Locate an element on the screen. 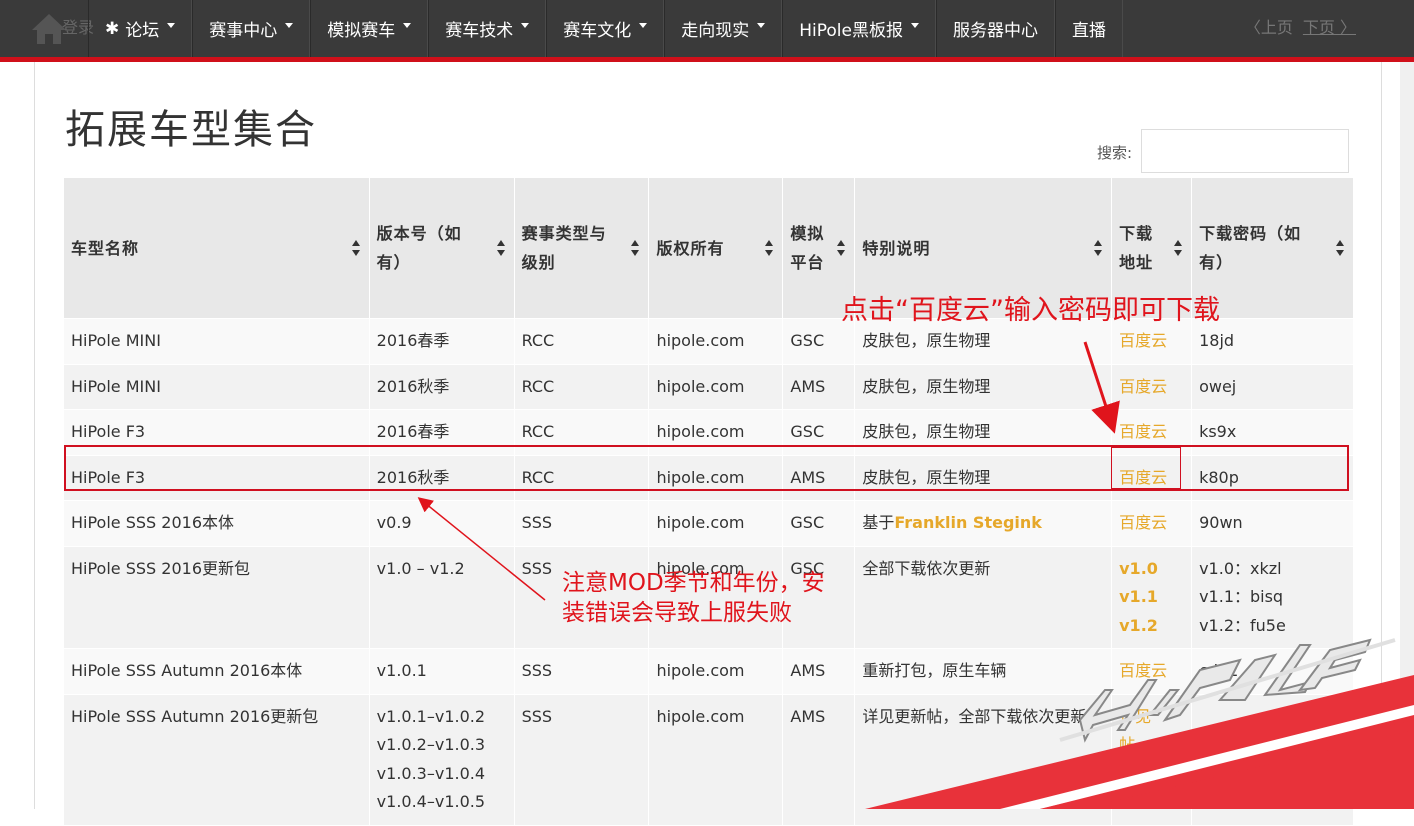 Image resolution: width=1414 pixels, height=826 pixels. version-cell: 2016春季 is located at coordinates (441, 432).